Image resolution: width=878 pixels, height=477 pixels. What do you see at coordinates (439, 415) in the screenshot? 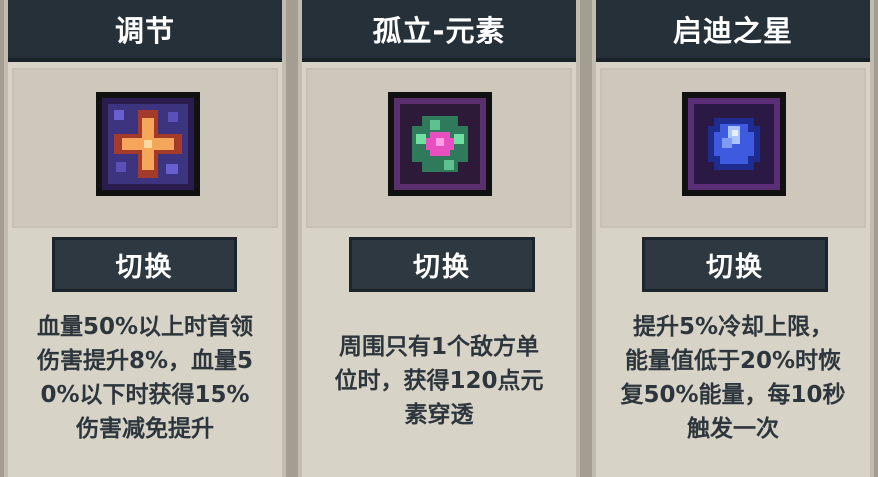
I see `description-line: 素穿透` at bounding box center [439, 415].